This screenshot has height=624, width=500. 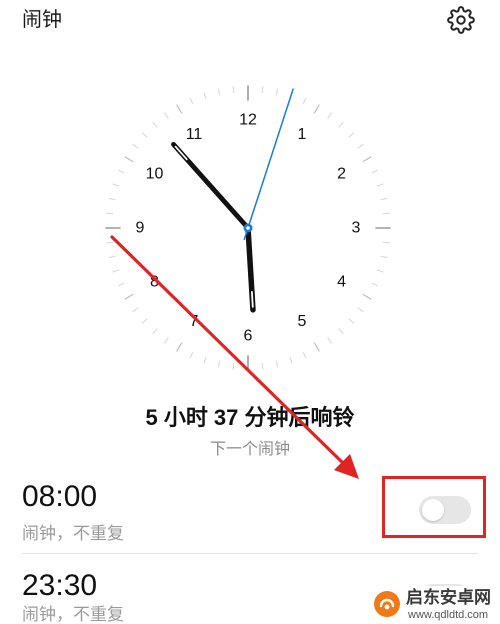 I want to click on alarm-time: 08:00, so click(x=60, y=496).